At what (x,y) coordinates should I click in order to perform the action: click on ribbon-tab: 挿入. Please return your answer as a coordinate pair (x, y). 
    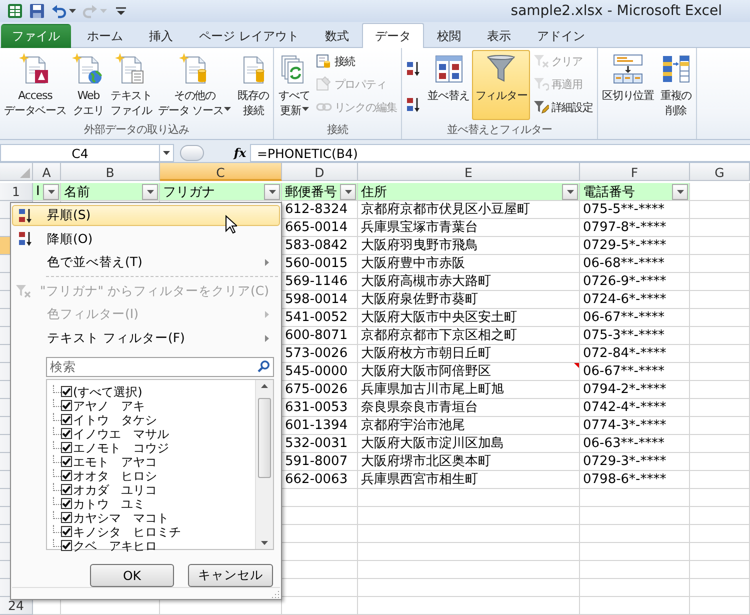
    Looking at the image, I should click on (161, 36).